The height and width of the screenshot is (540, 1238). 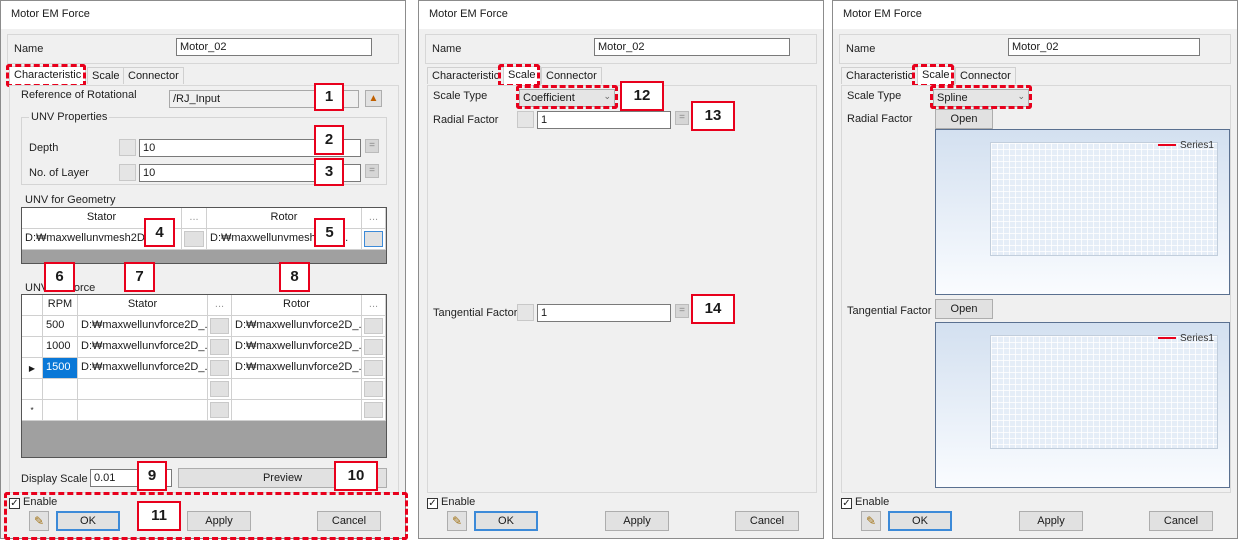 I want to click on radial-open-button: Open, so click(x=964, y=119).